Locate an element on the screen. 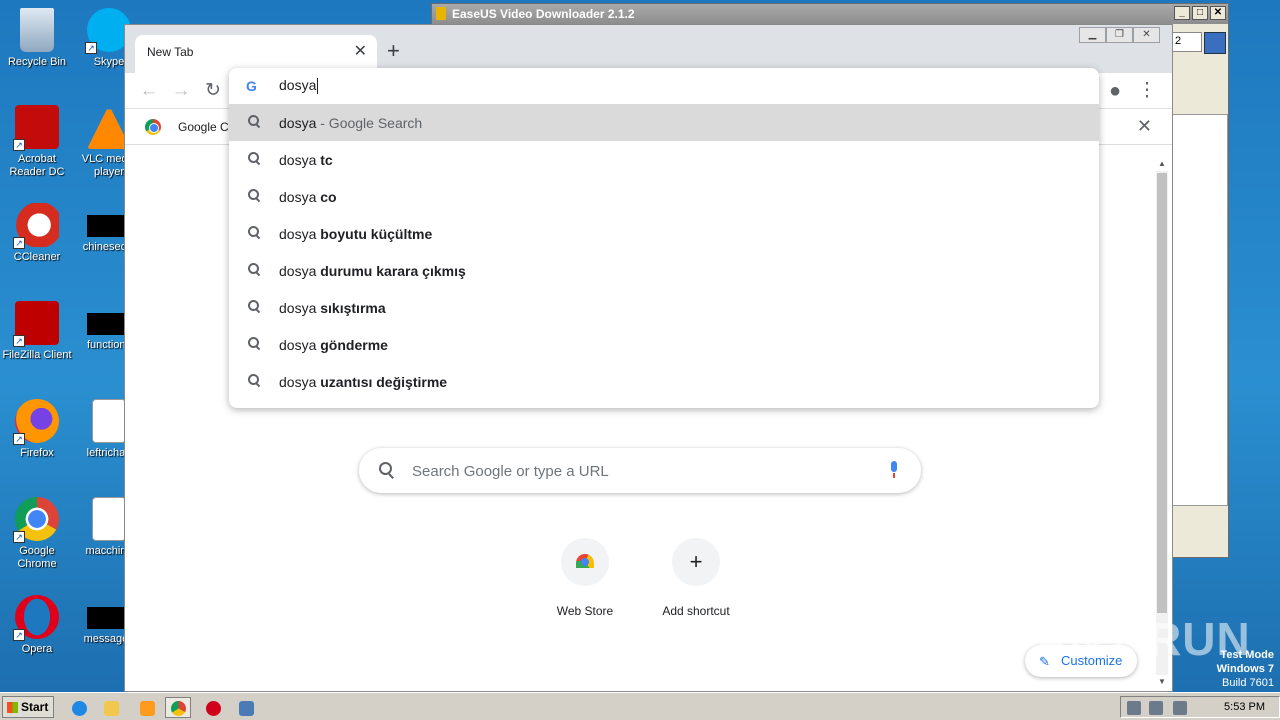 The width and height of the screenshot is (1280, 720). taskbar-easeus is located at coordinates (246, 707).